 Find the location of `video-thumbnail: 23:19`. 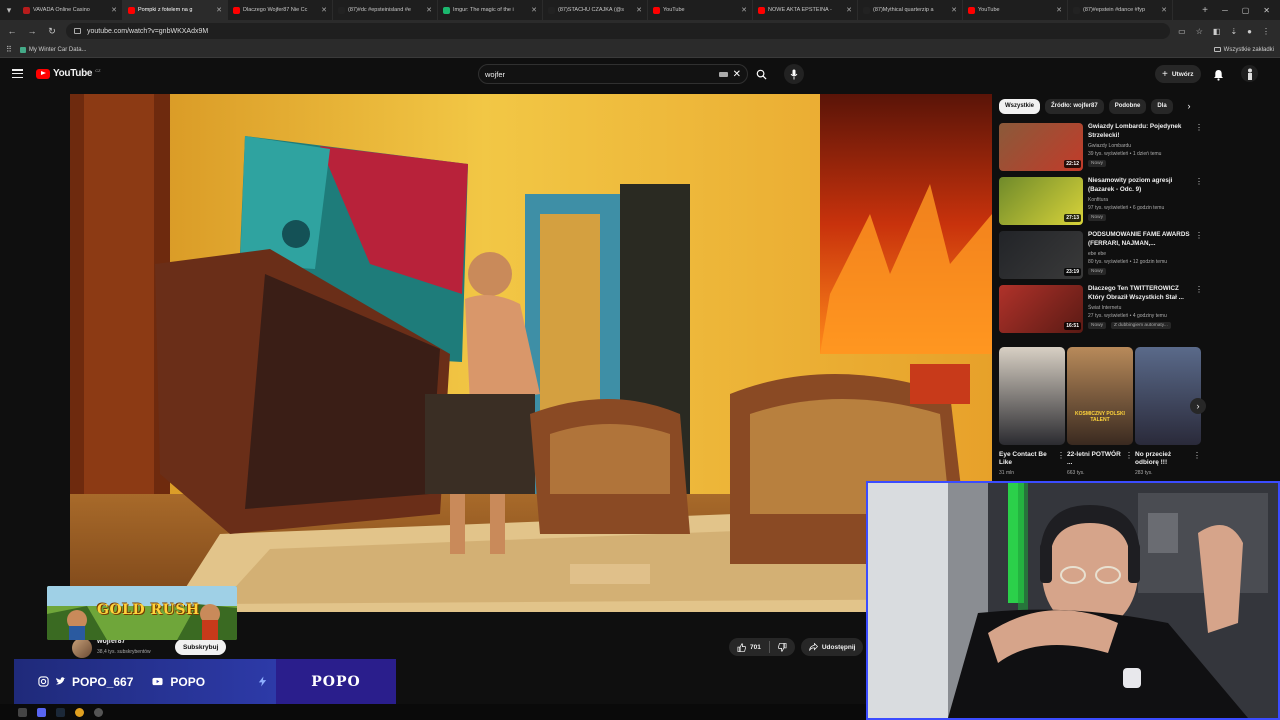

video-thumbnail: 23:19 is located at coordinates (1041, 255).